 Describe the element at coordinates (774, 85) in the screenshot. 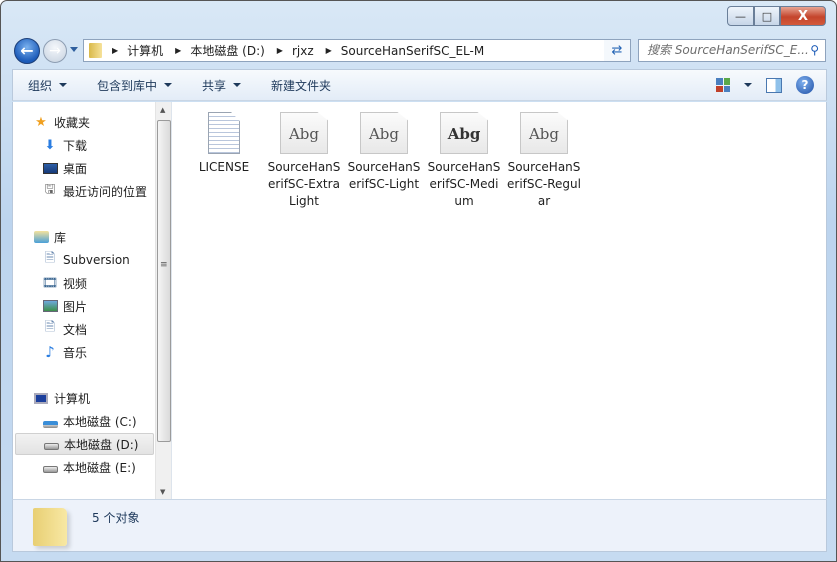

I see `preview-pane-icon` at that location.